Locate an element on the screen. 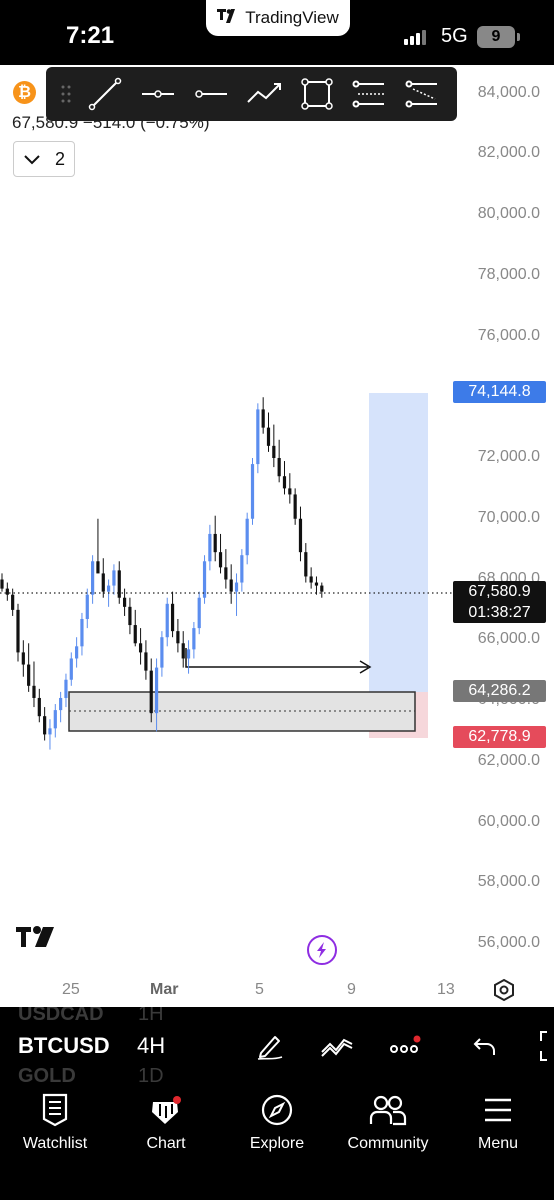 The width and height of the screenshot is (554, 1200). drawing-toolbar is located at coordinates (251, 94).